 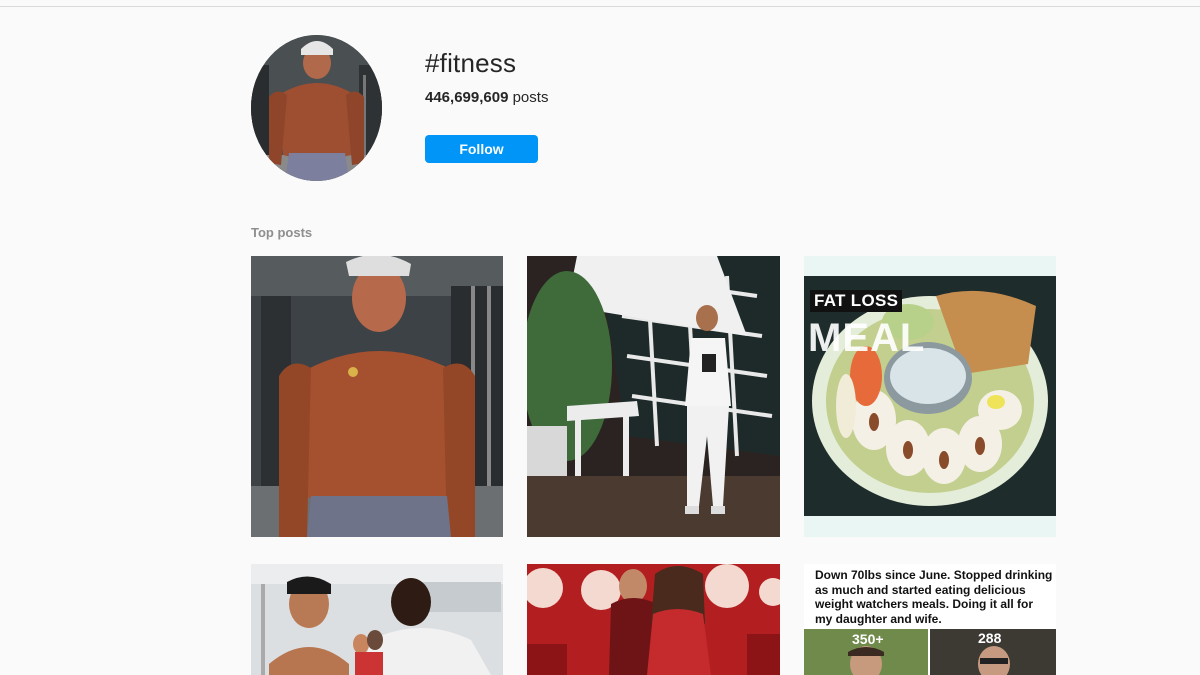 I want to click on hashtag-title: #fitness, so click(x=471, y=63).